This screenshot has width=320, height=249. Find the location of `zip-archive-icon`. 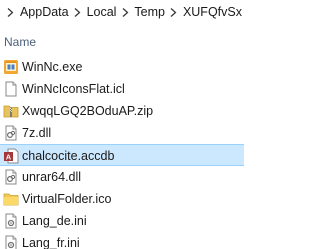

zip-archive-icon is located at coordinates (11, 111).